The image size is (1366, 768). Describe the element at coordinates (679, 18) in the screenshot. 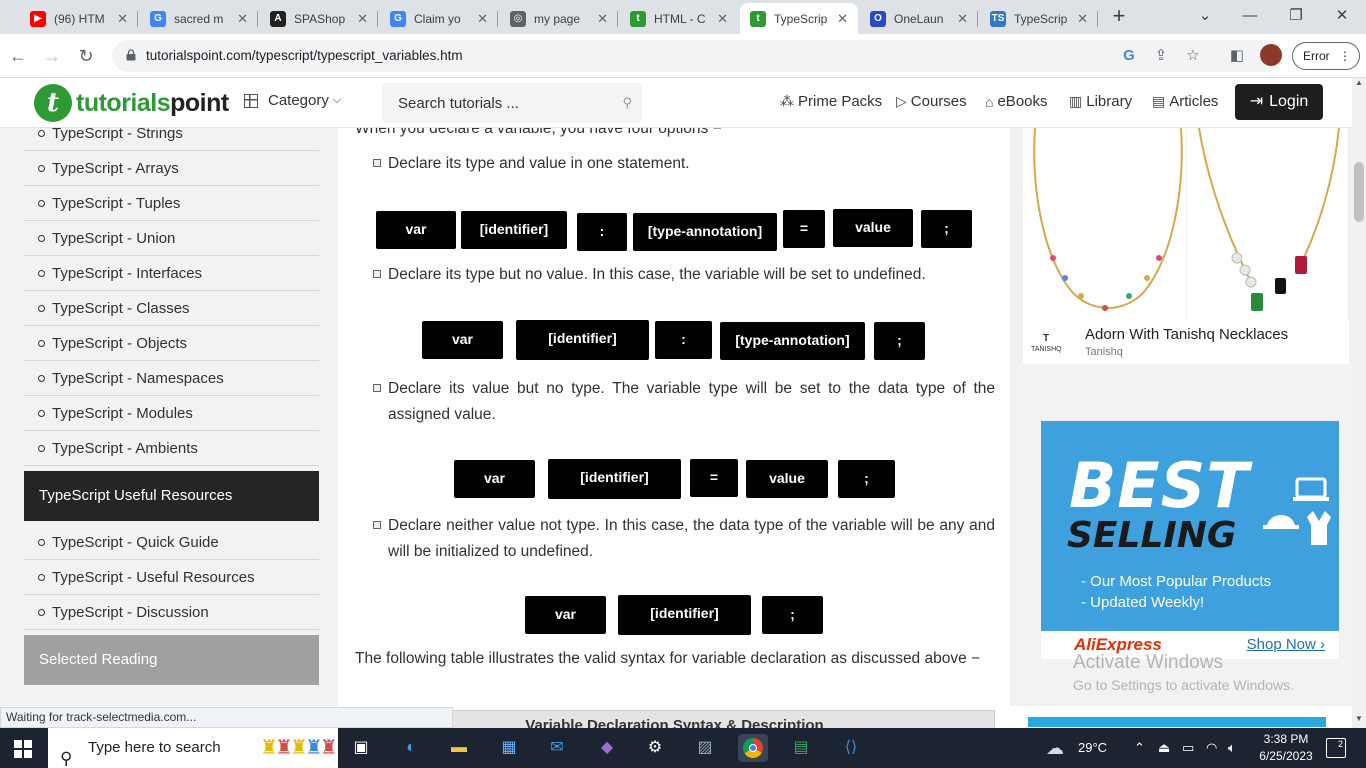

I see `tab-6: t HTML - C ✕` at that location.